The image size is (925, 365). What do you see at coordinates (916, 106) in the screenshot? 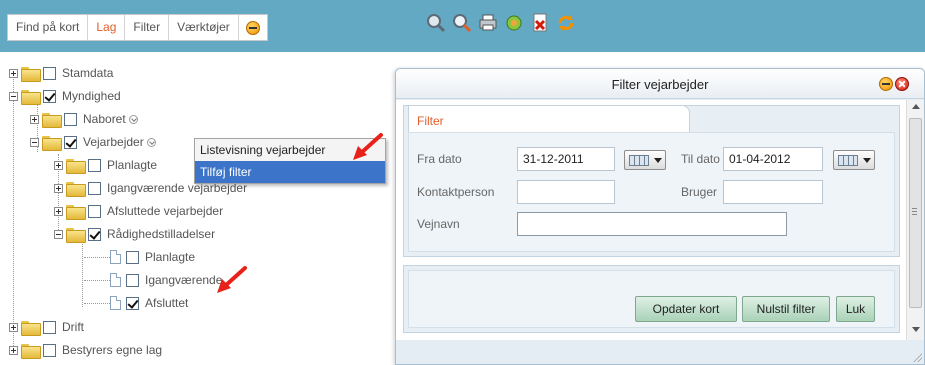
I see `scroll-up-icon` at bounding box center [916, 106].